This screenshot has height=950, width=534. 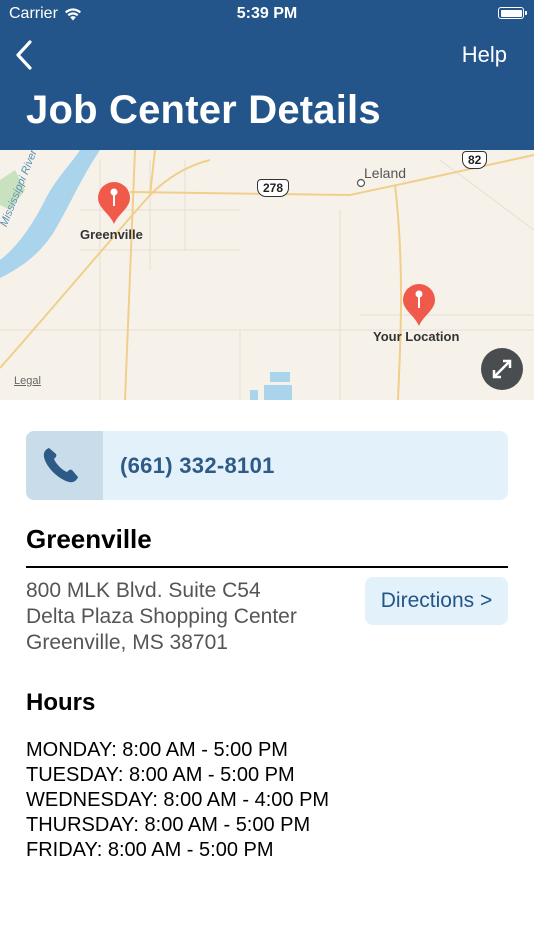 What do you see at coordinates (168, 825) in the screenshot?
I see `hours-item: THURSDAY: 8:00 AM - 5:00 PM` at bounding box center [168, 825].